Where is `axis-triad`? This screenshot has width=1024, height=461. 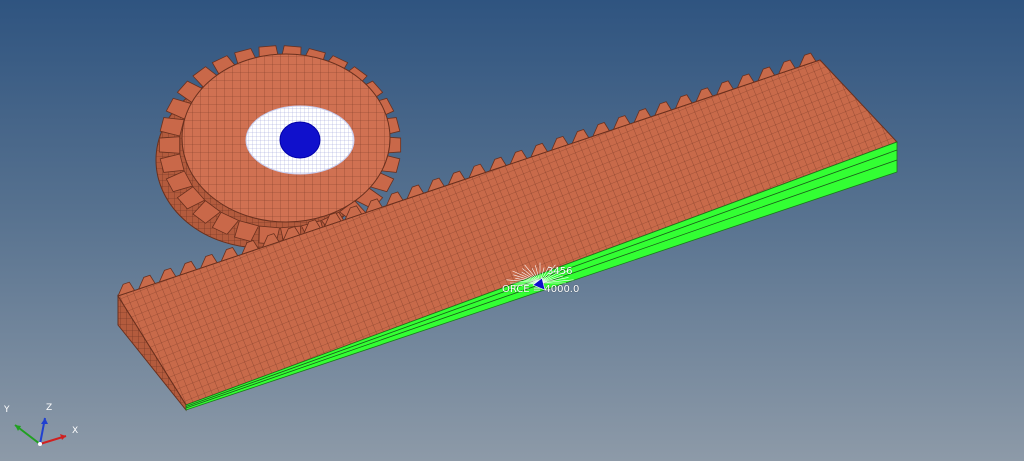
axis-triad is located at coordinates (40, 431).